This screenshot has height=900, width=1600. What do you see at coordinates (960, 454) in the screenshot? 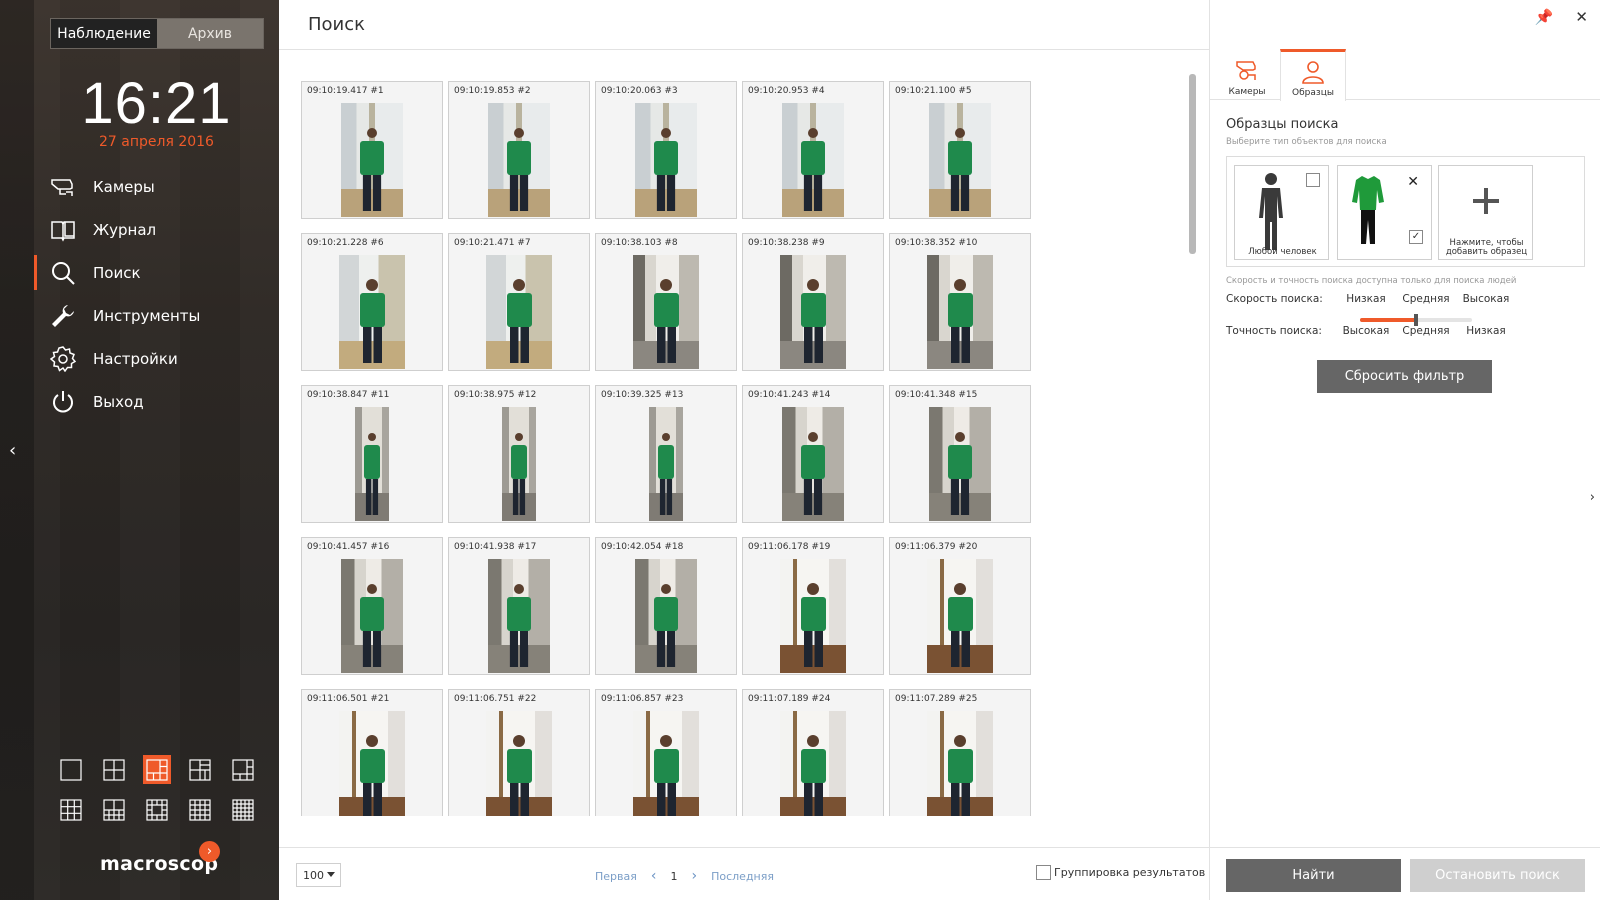
I see `result-card: 09:10:41.348 #15` at bounding box center [960, 454].